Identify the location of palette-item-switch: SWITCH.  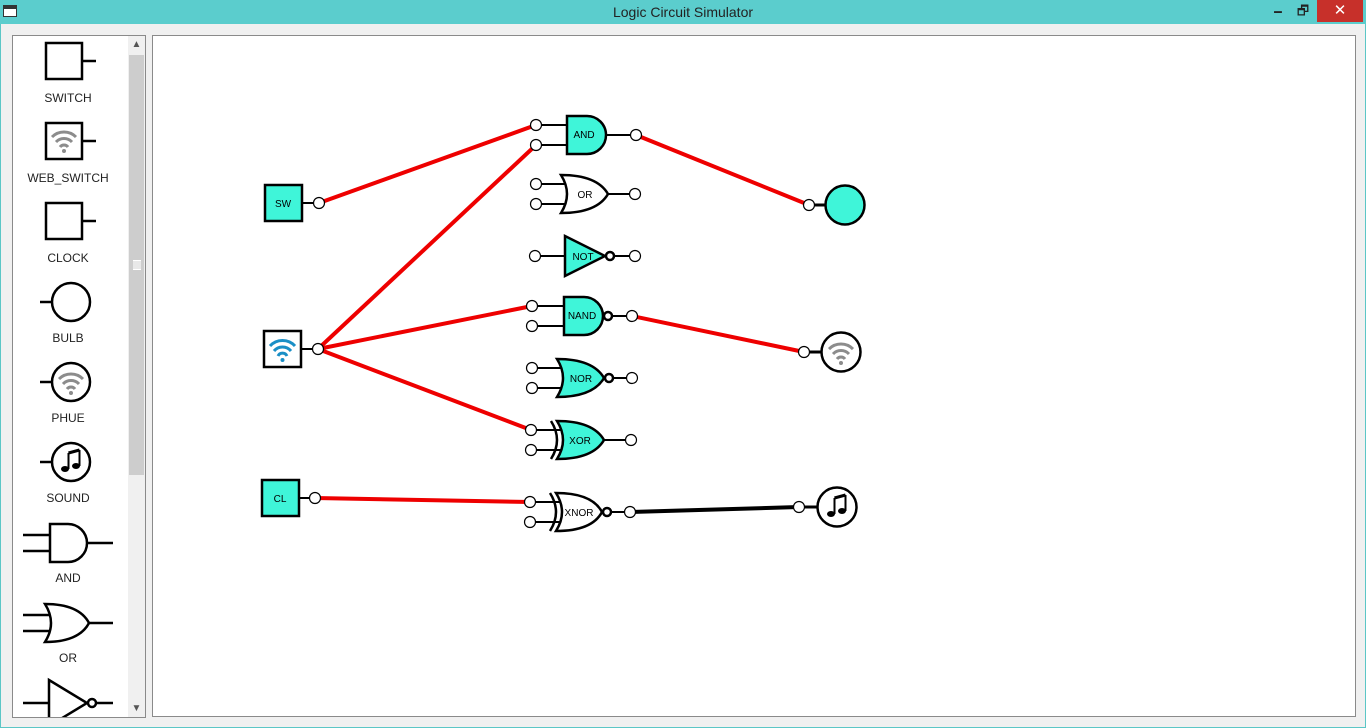
(70, 72).